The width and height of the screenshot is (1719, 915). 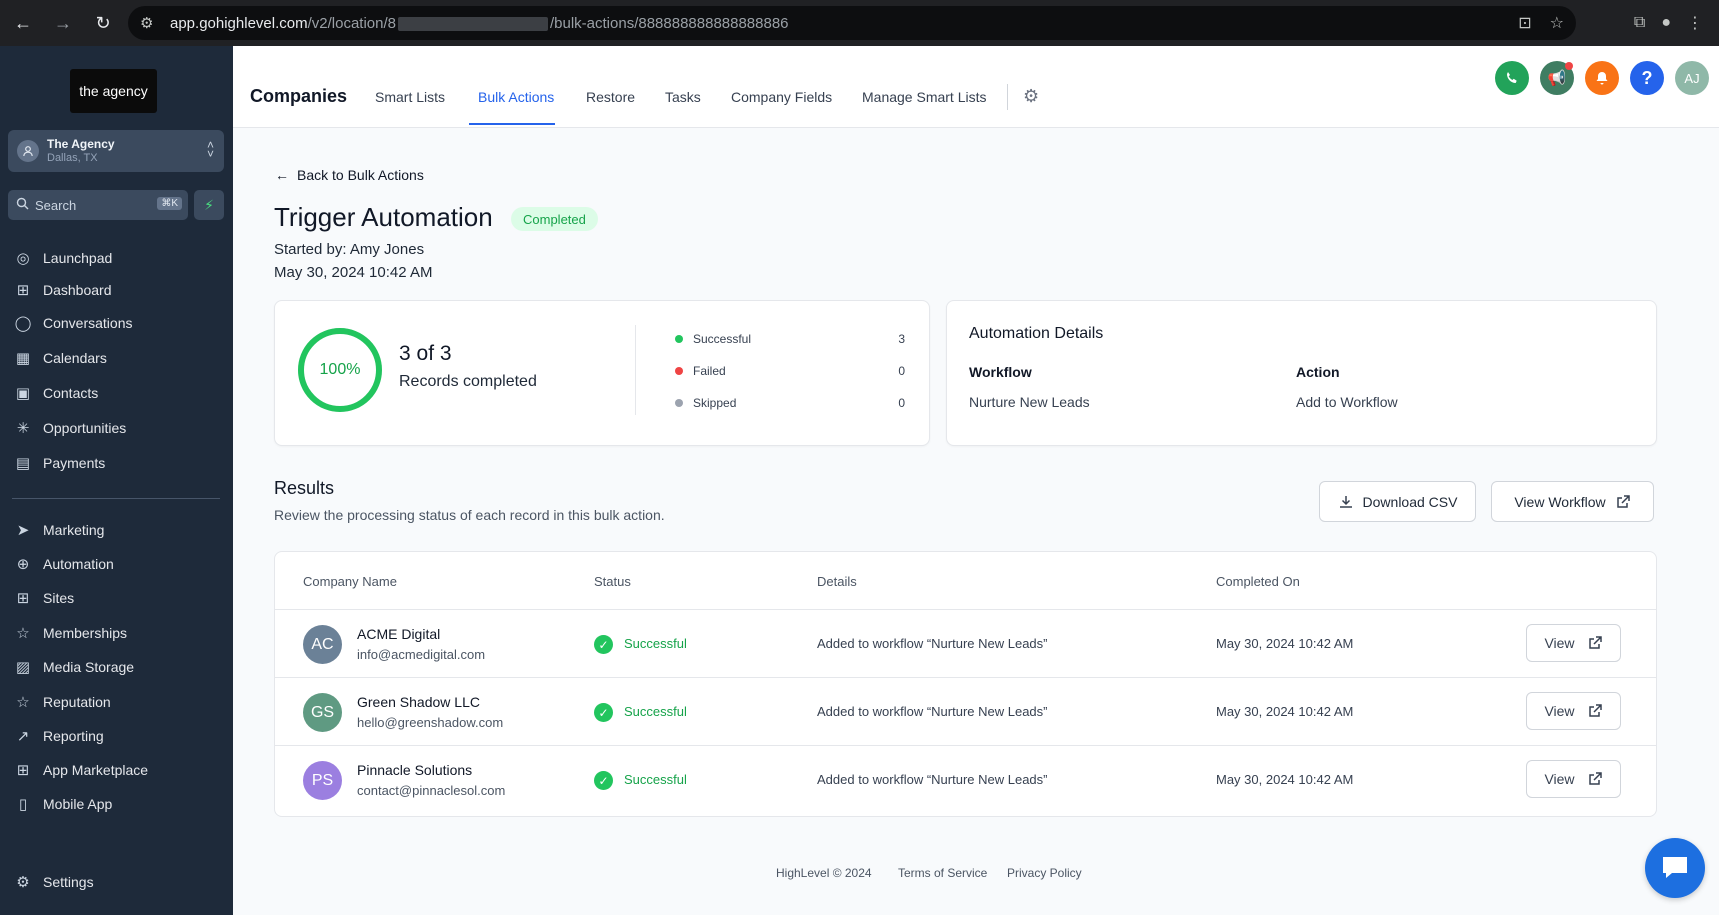 What do you see at coordinates (61, 702) in the screenshot?
I see `sidebar-item-reputation: ☆ Reputation` at bounding box center [61, 702].